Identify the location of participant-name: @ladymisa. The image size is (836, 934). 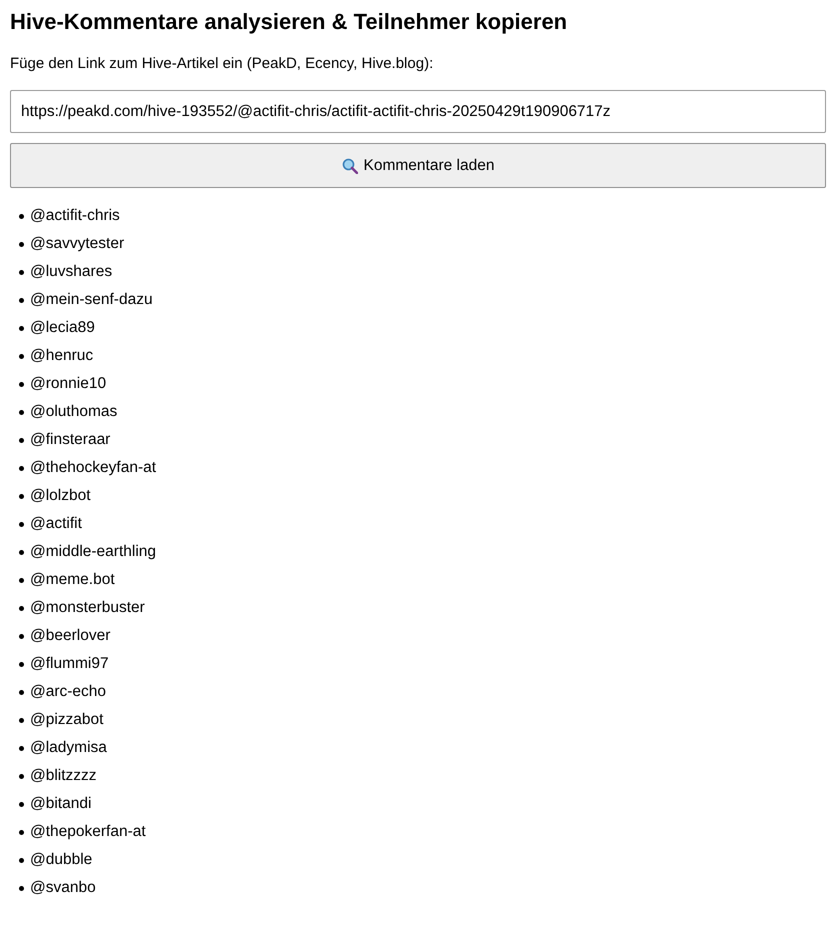
(68, 748).